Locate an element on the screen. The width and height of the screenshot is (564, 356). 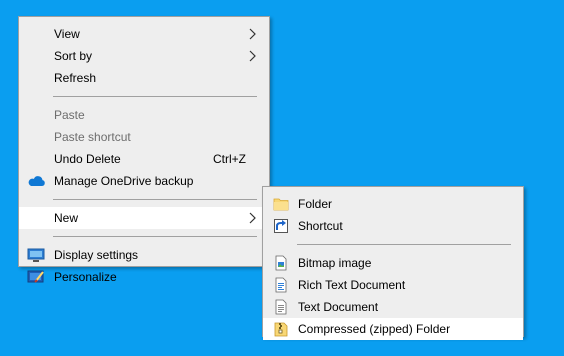
menu-item-label: Personalize is located at coordinates (85, 277).